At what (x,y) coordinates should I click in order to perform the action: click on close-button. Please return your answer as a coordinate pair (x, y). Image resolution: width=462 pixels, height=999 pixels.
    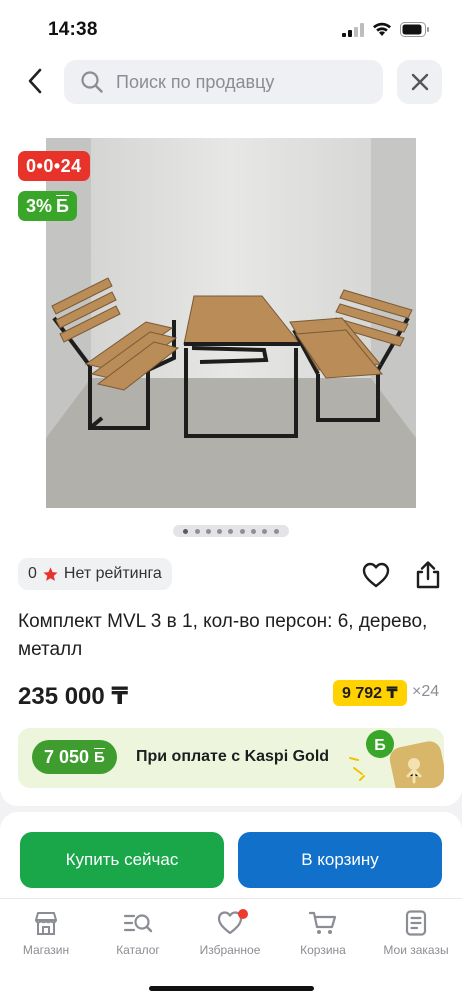
    Looking at the image, I should click on (419, 82).